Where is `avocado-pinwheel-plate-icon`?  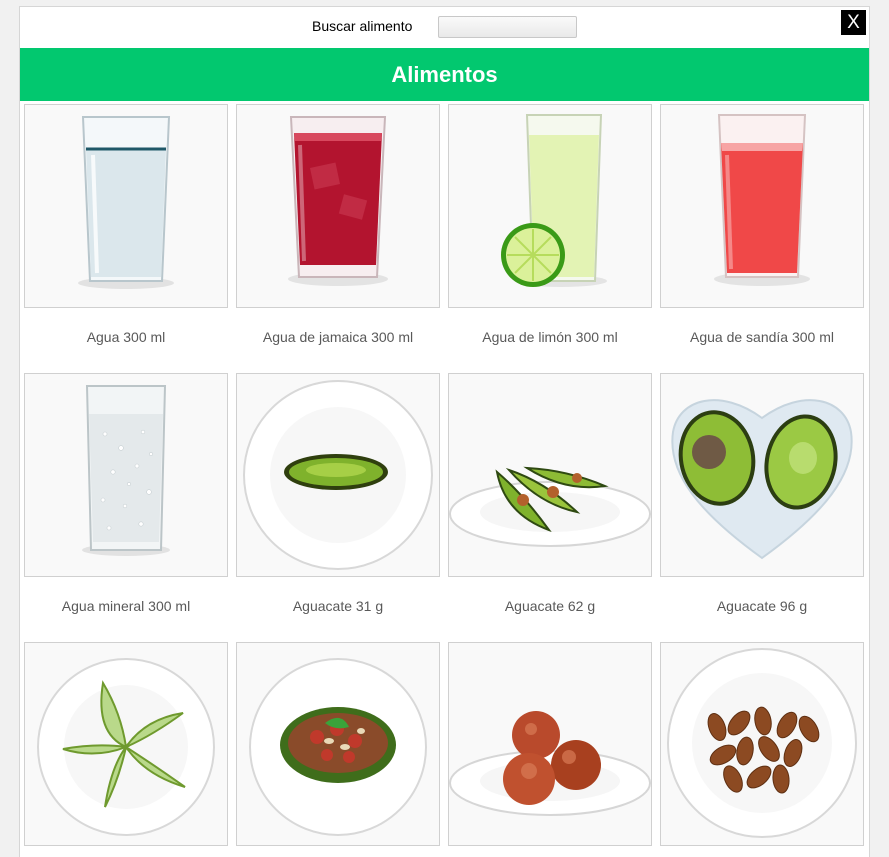 avocado-pinwheel-plate-icon is located at coordinates (126, 747).